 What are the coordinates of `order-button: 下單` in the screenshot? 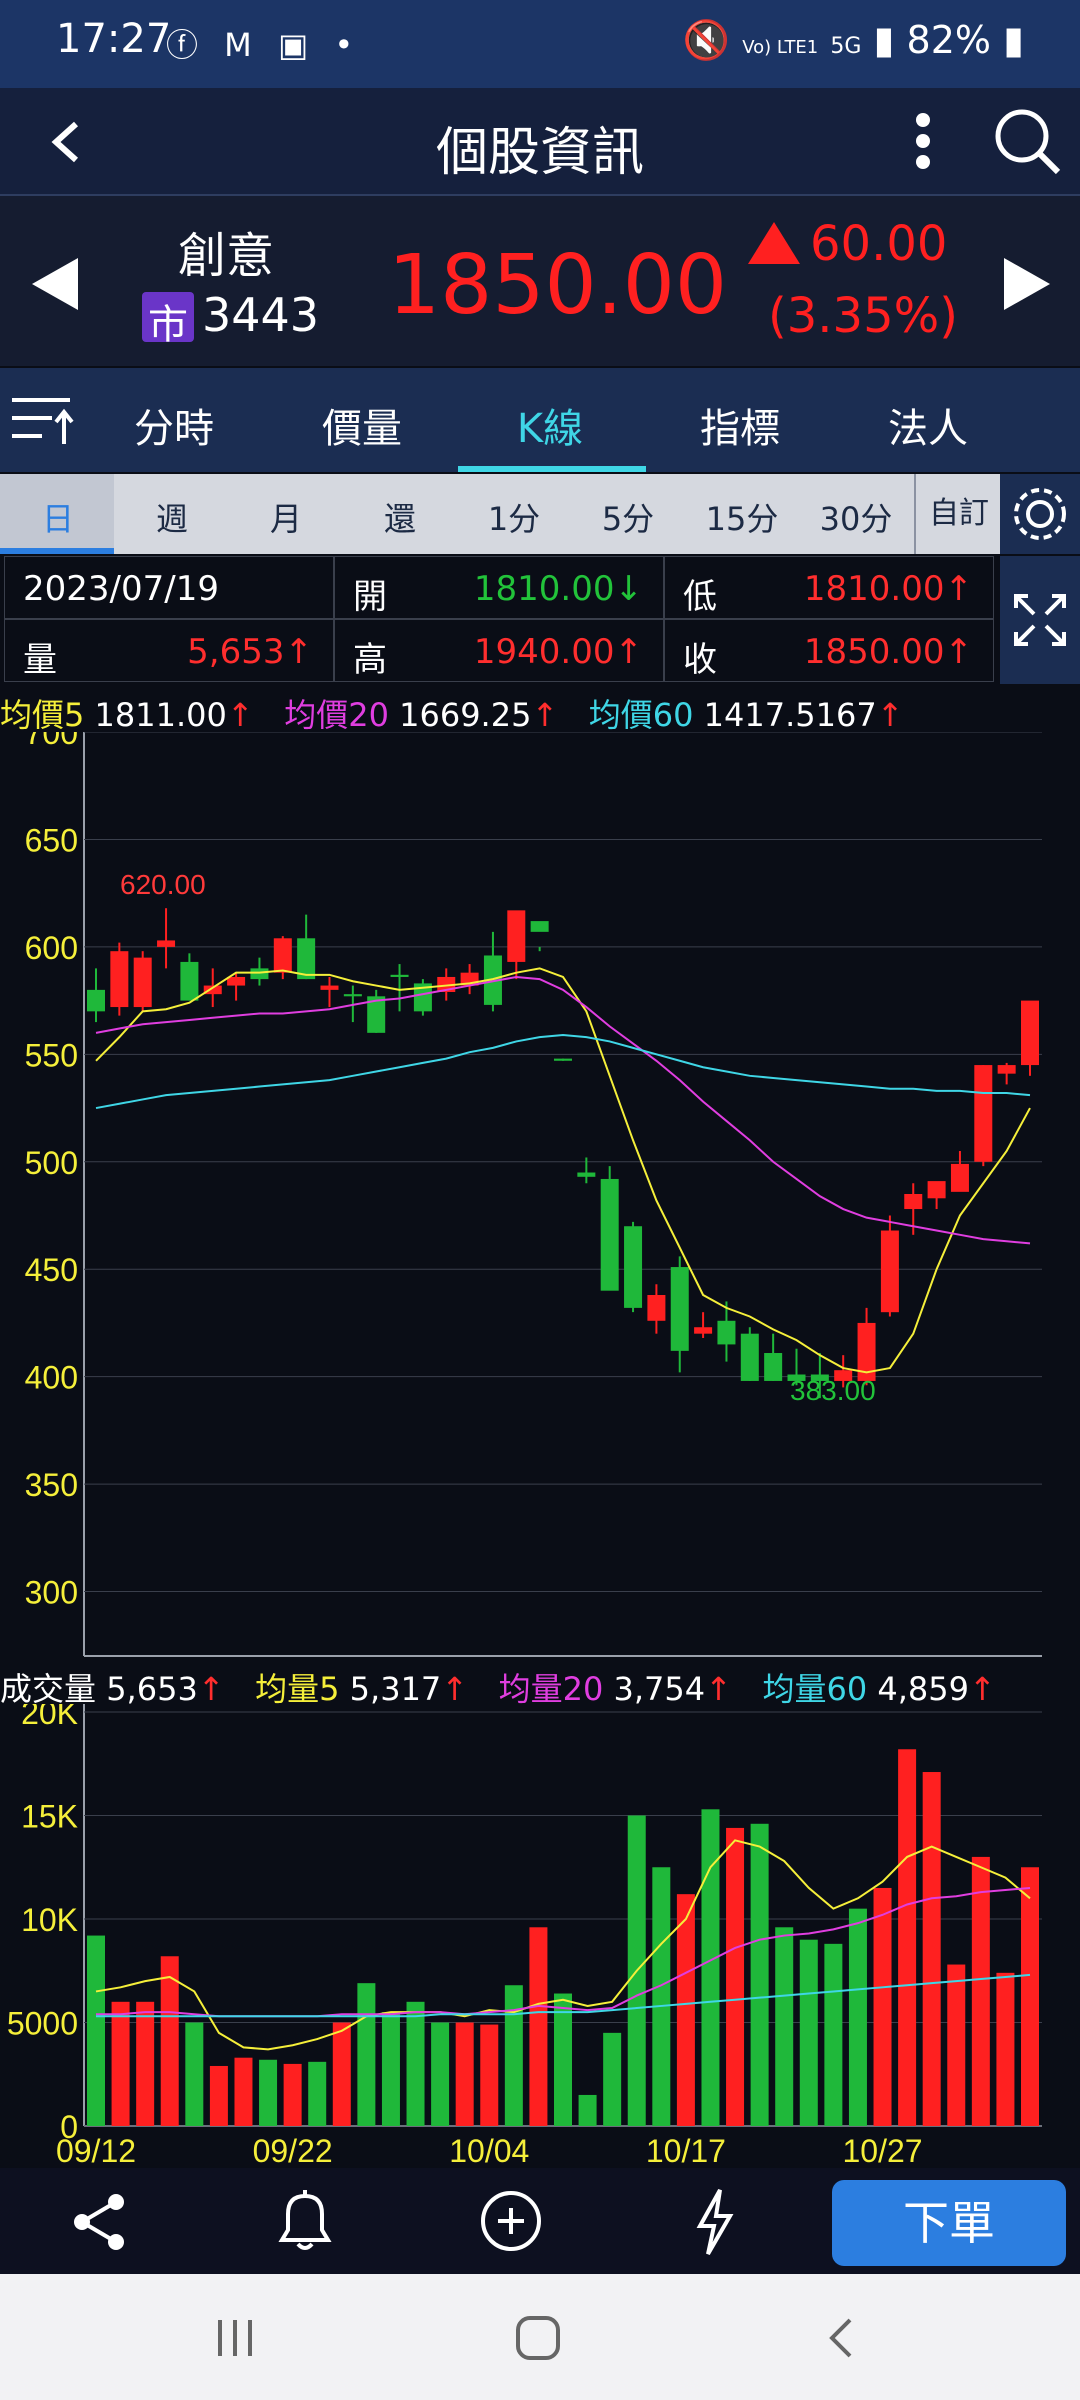 It's located at (949, 2223).